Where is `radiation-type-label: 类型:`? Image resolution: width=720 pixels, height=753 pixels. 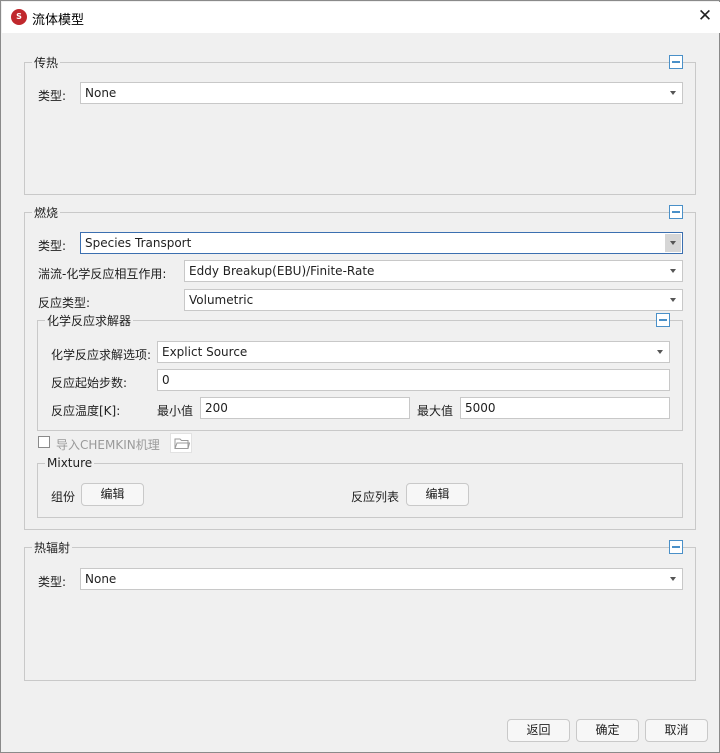 radiation-type-label: 类型: is located at coordinates (52, 582).